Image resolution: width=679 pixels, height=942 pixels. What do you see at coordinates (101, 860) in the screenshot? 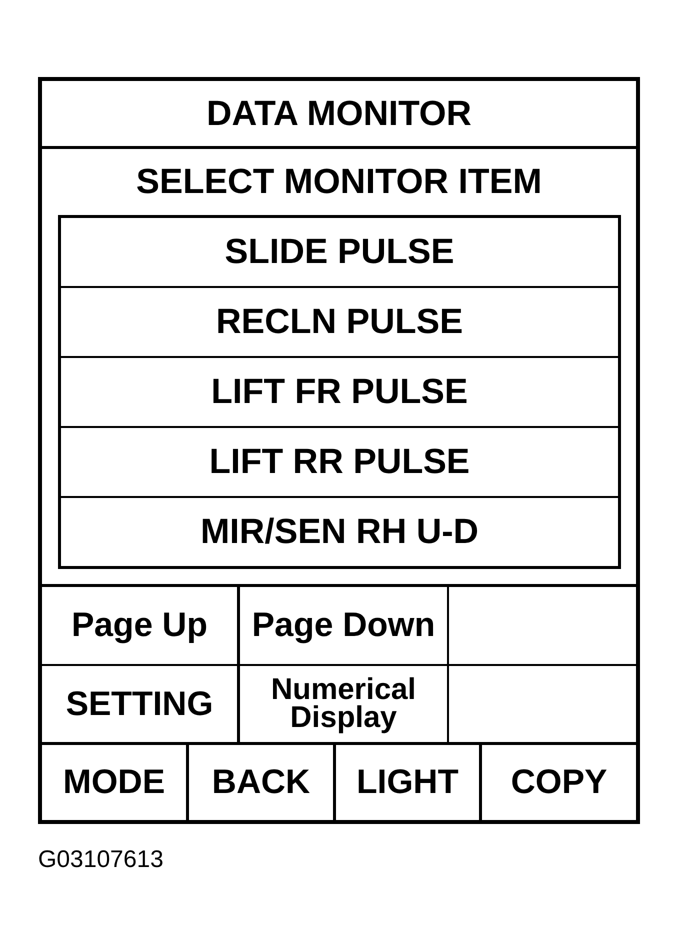
I see `figure-id: G03107613` at bounding box center [101, 860].